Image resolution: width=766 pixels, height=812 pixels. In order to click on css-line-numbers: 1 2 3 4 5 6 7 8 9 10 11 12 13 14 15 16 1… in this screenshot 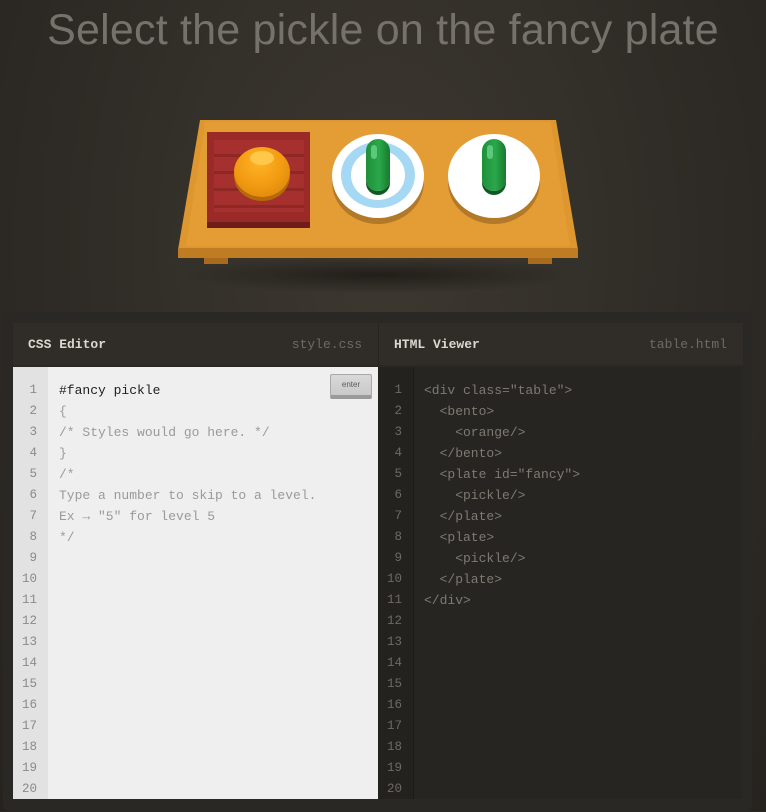, I will do `click(25, 590)`.